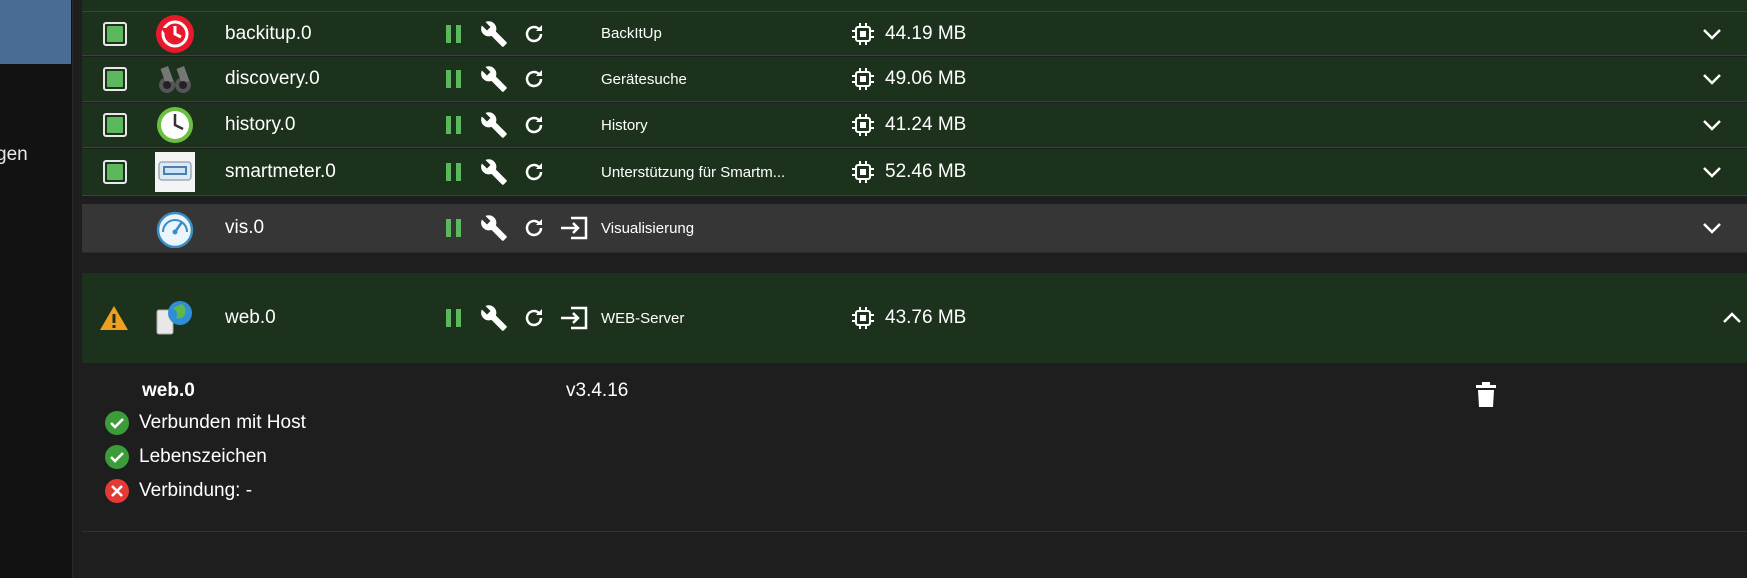  What do you see at coordinates (1732, 318) in the screenshot?
I see `chevron-up-icon` at bounding box center [1732, 318].